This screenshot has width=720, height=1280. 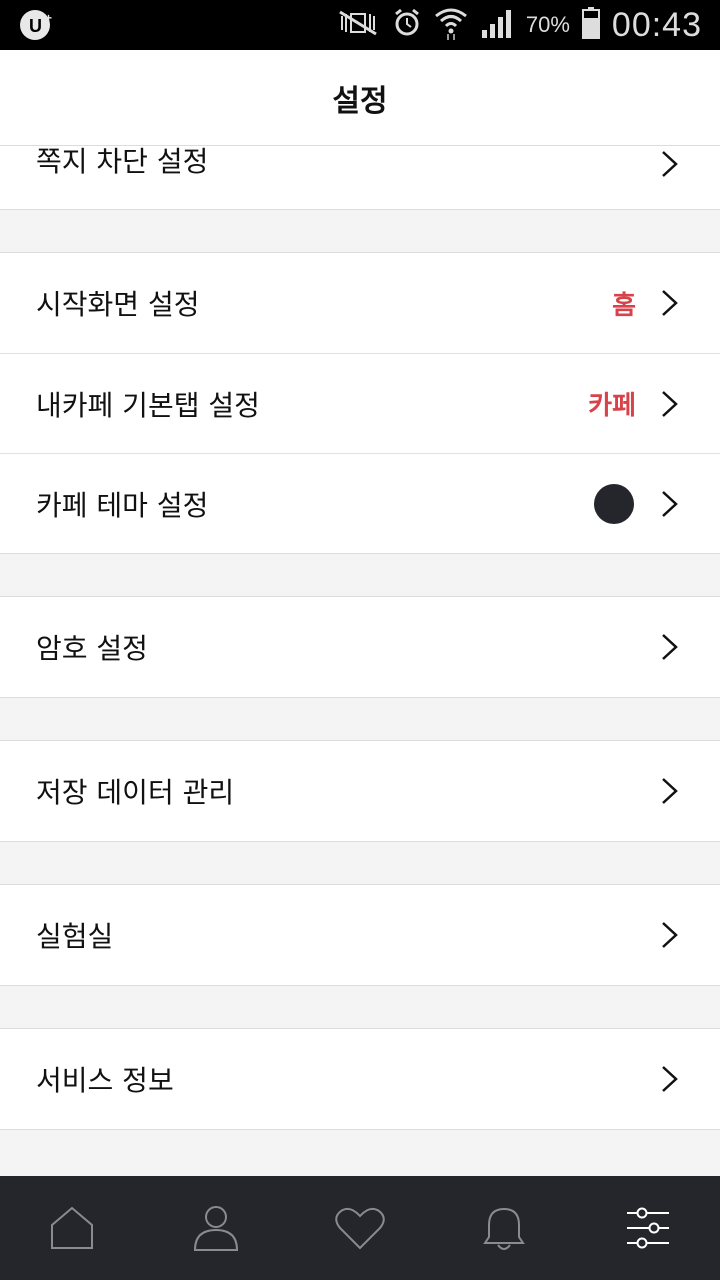 I want to click on settings-group: 저장 데이터 관리, so click(x=360, y=791).